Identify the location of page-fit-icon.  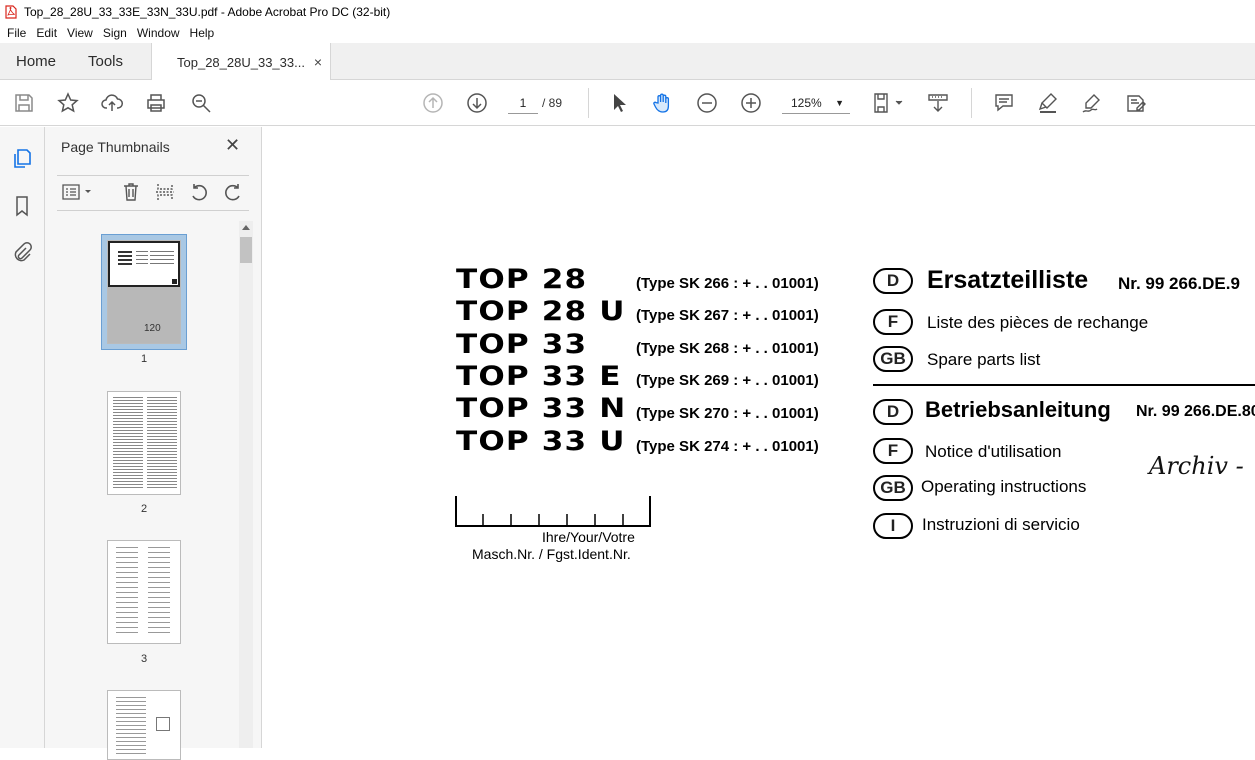
(889, 103).